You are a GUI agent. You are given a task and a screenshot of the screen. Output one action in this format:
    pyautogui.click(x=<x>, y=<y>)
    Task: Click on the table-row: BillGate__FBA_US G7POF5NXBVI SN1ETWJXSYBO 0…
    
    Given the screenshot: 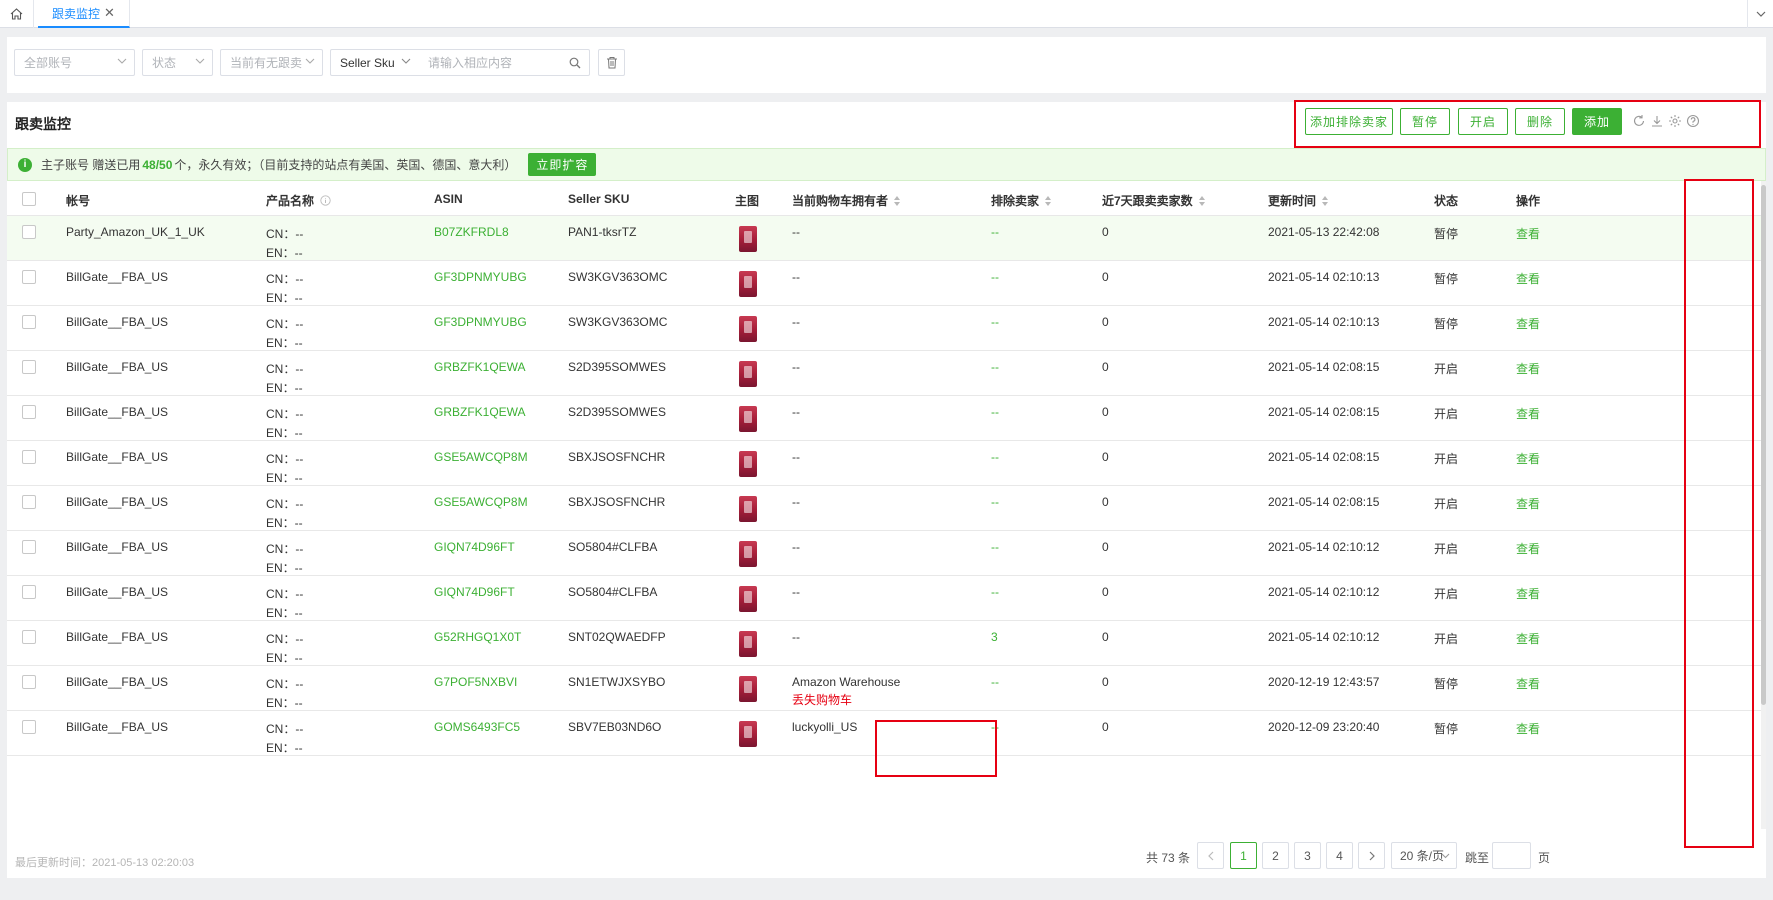 What is the action you would take?
    pyautogui.click(x=884, y=688)
    